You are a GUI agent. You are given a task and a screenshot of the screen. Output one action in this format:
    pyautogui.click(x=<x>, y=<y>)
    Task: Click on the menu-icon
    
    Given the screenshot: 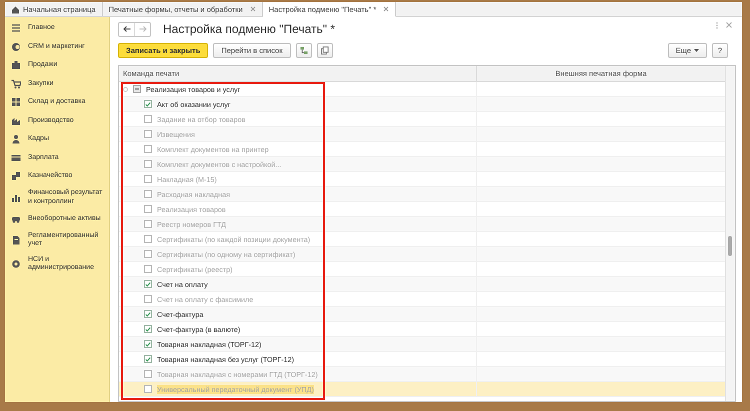 What is the action you would take?
    pyautogui.click(x=16, y=28)
    